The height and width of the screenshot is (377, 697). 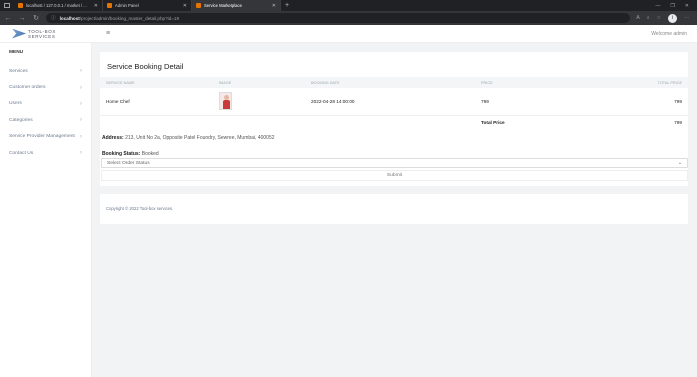 I want to click on sidebar-item-label: Users, so click(x=15, y=104).